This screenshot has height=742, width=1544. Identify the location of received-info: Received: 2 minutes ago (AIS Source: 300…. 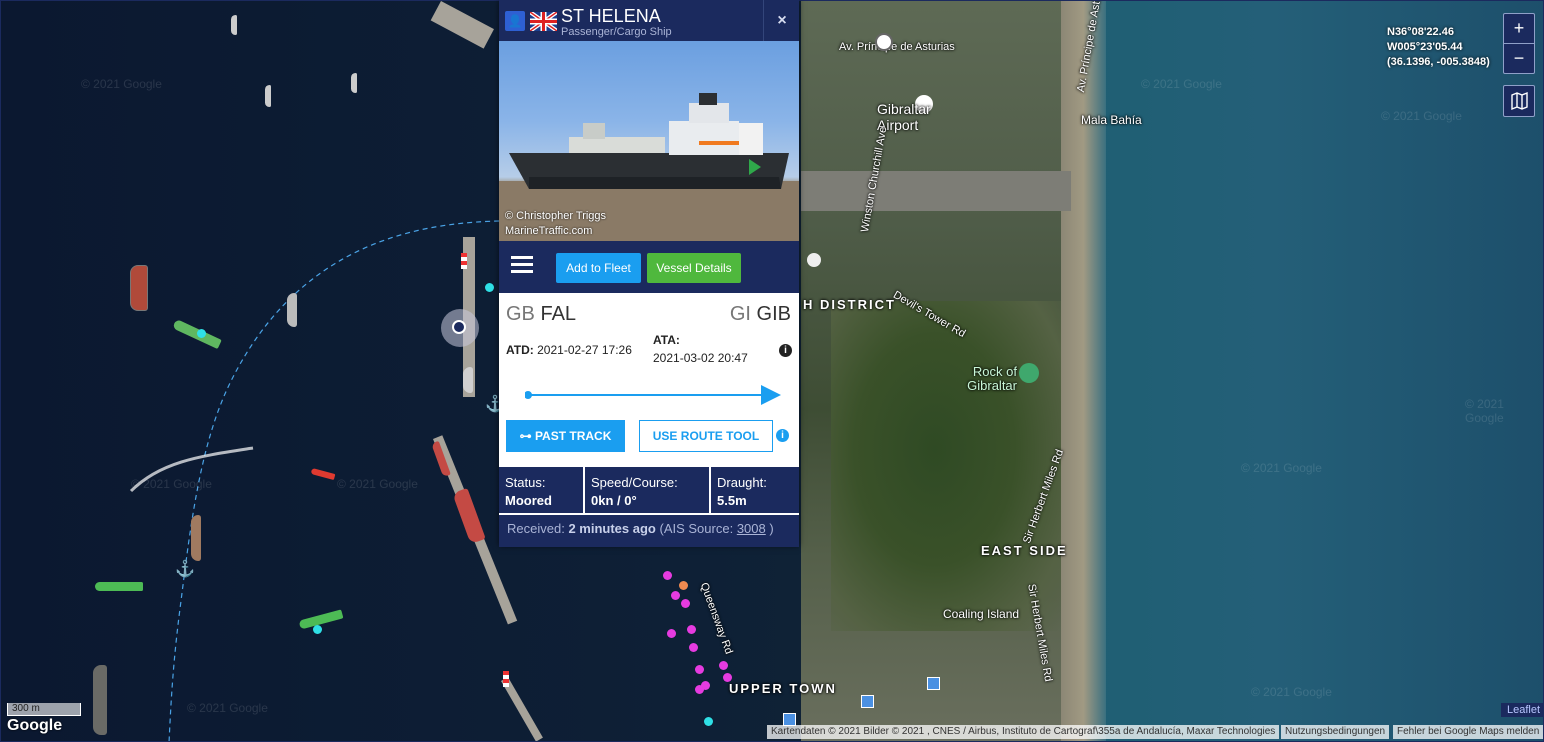
(649, 530).